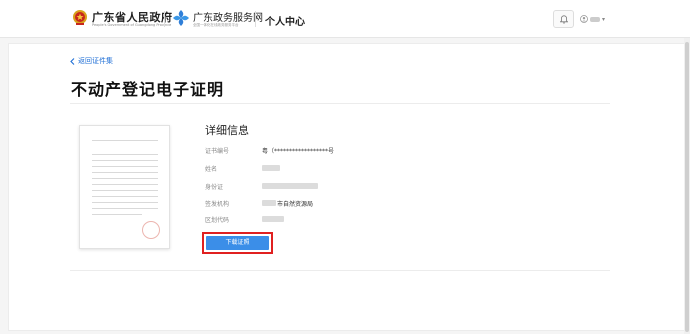 The width and height of the screenshot is (690, 334). I want to click on field-label-cert-no: 证书编号, so click(217, 151).